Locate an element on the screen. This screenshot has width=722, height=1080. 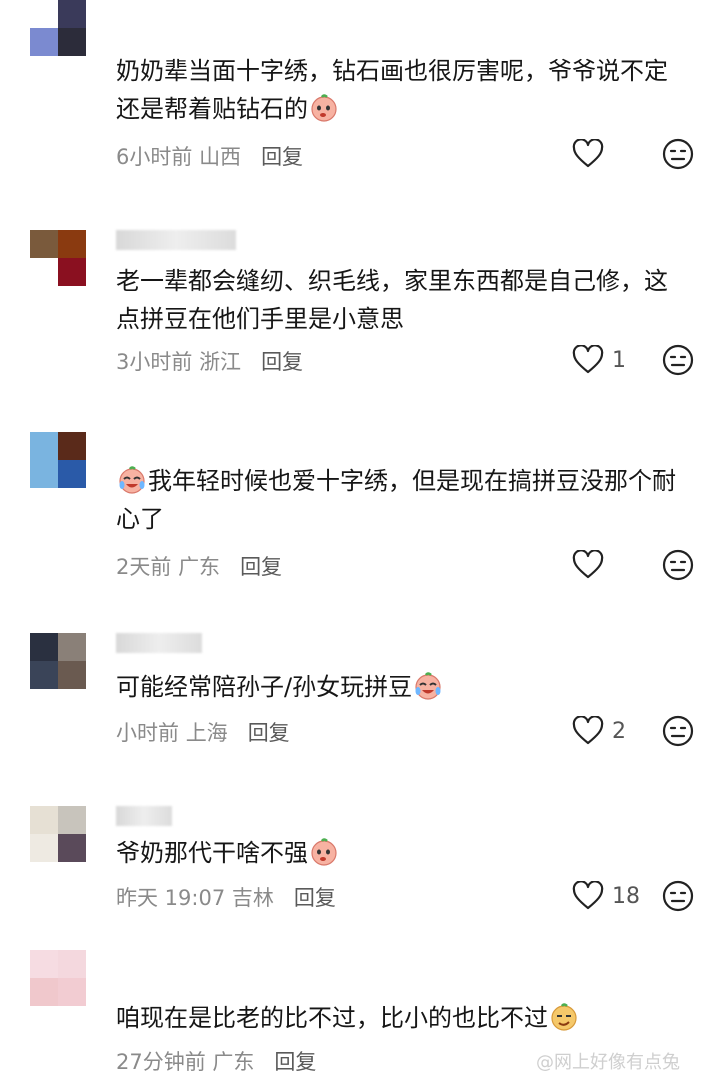
like-count: 1 is located at coordinates (619, 360).